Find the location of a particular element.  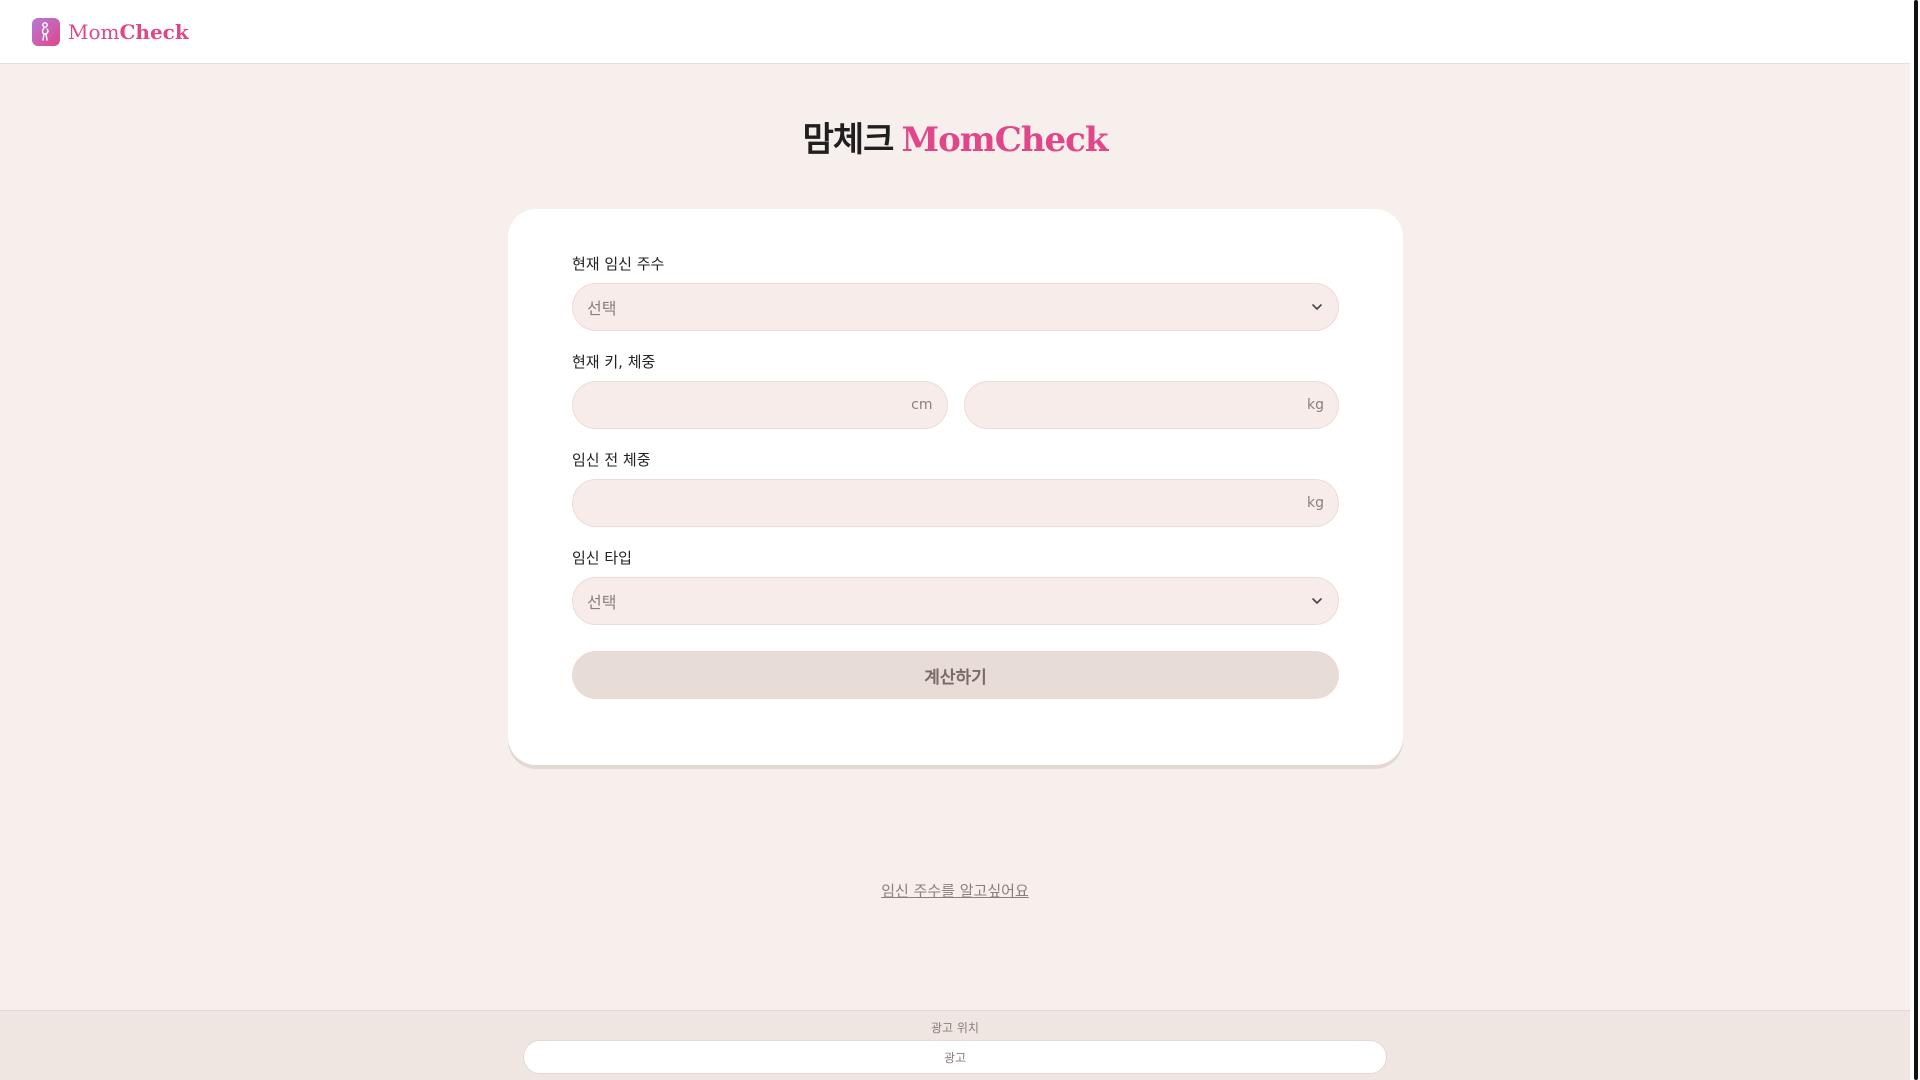

gestational-week-placeholder: 선택 is located at coordinates (602, 308).